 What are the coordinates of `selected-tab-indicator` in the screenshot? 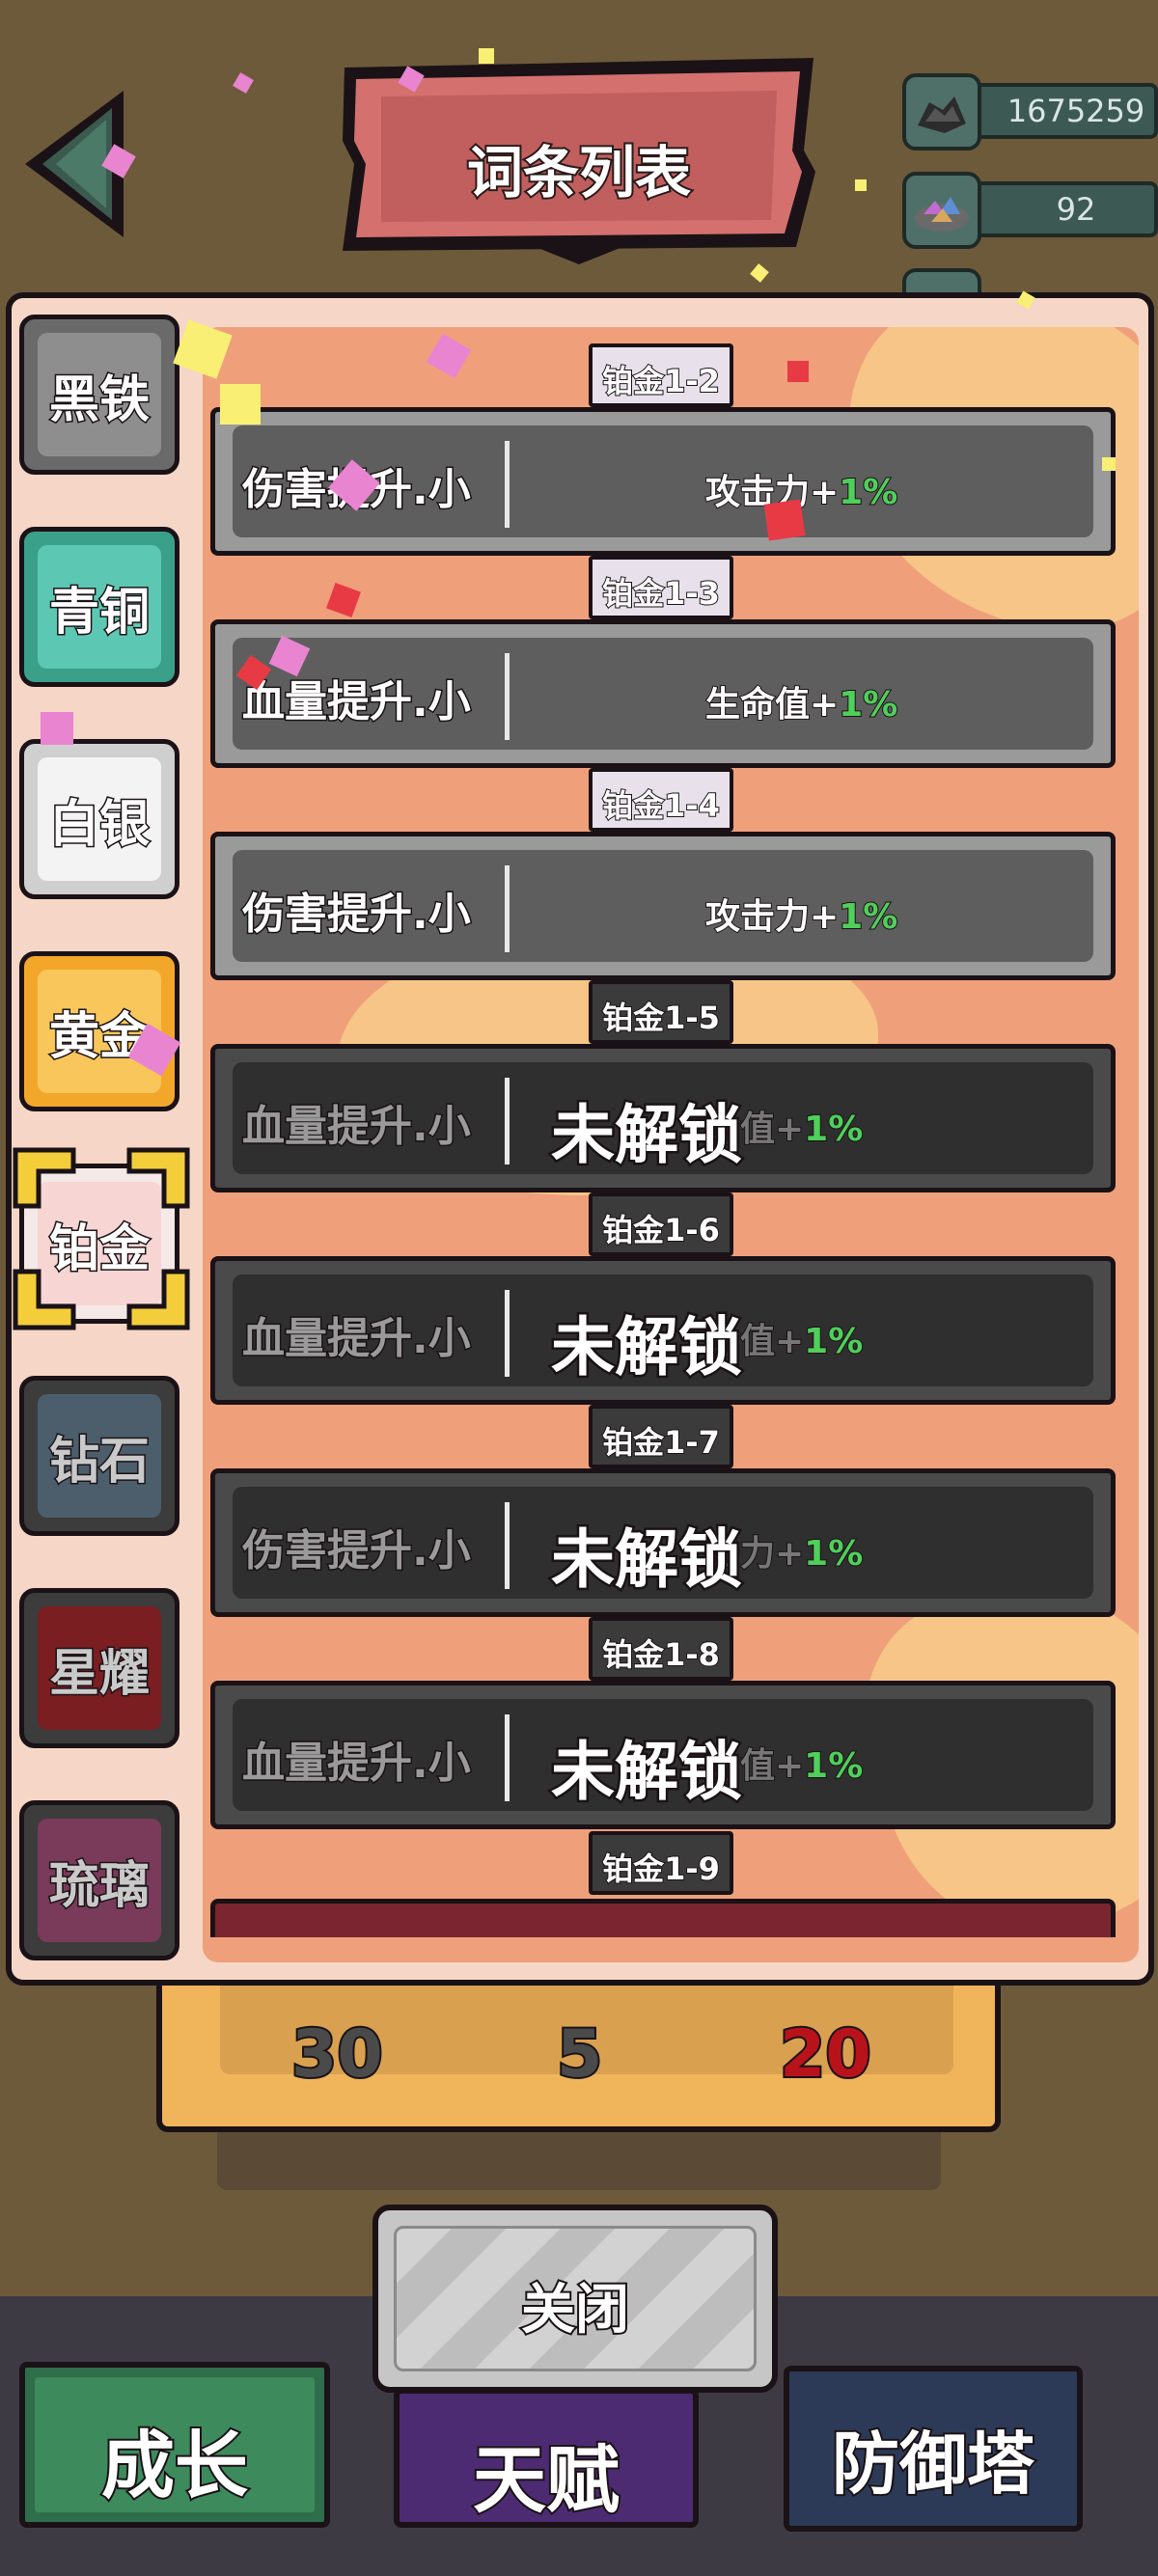 It's located at (101, 1239).